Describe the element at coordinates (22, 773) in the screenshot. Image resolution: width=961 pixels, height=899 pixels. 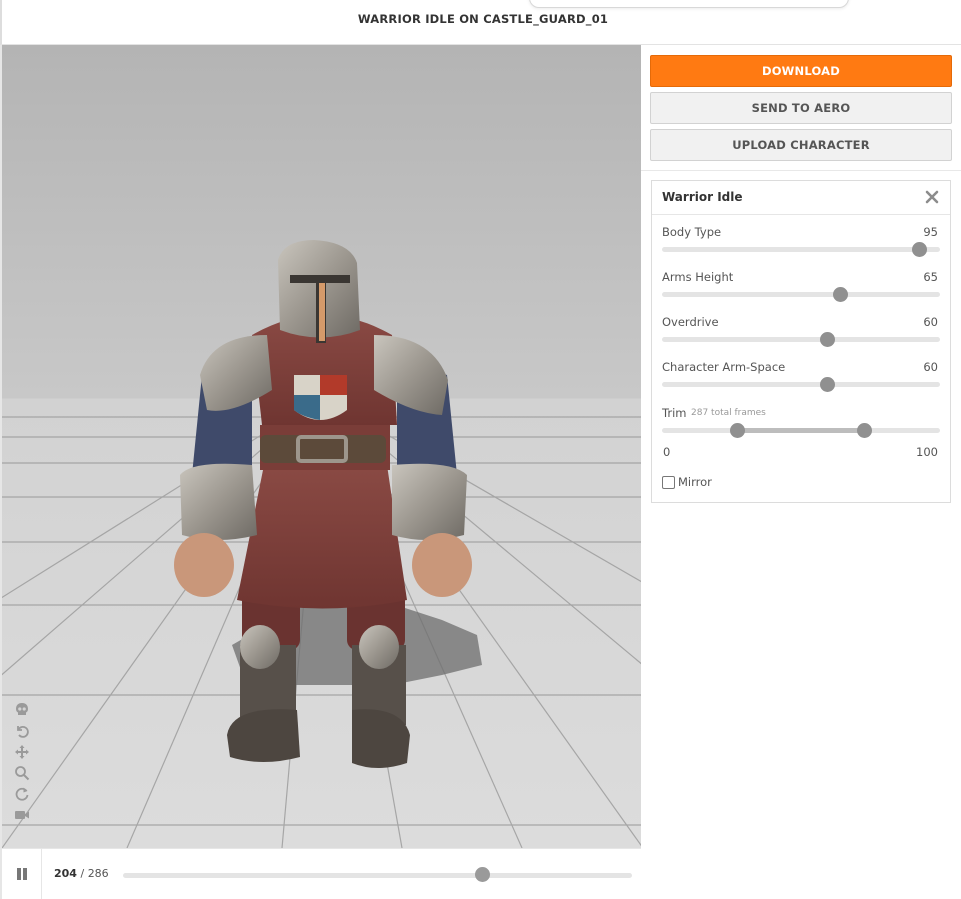
I see `zoom-icon` at that location.